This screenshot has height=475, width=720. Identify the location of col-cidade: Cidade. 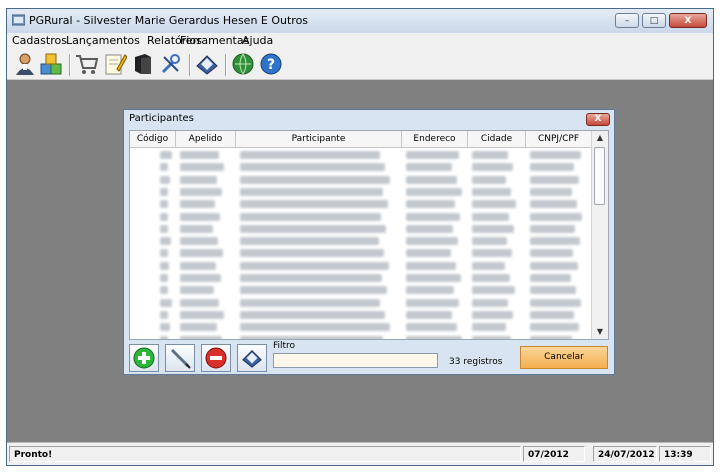
(497, 139).